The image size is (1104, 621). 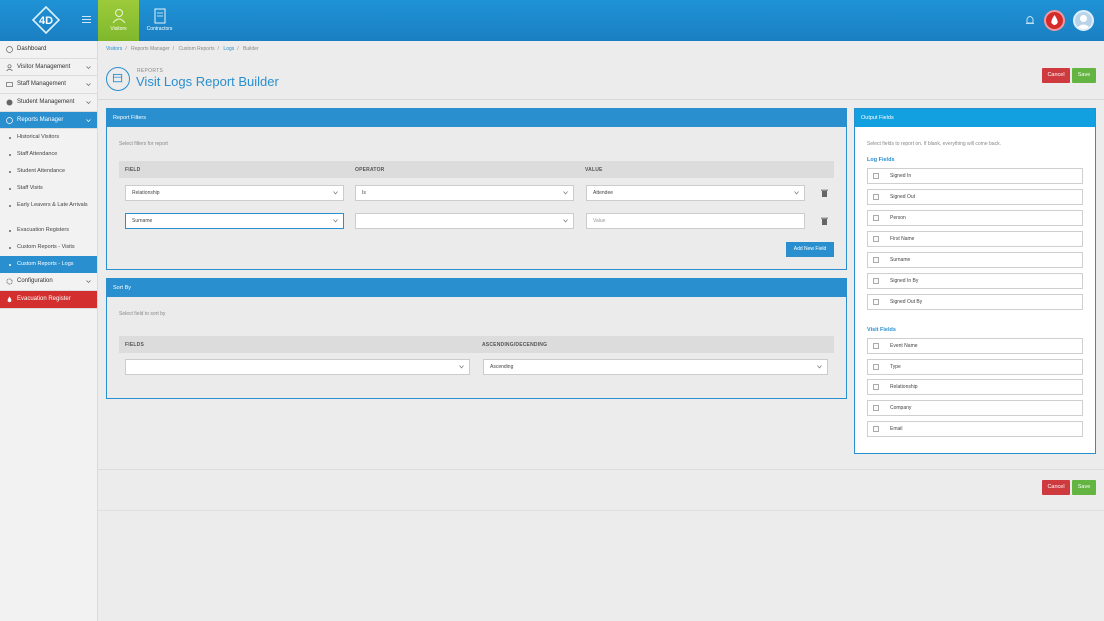 What do you see at coordinates (476, 288) in the screenshot?
I see `panel-title: Sort By` at bounding box center [476, 288].